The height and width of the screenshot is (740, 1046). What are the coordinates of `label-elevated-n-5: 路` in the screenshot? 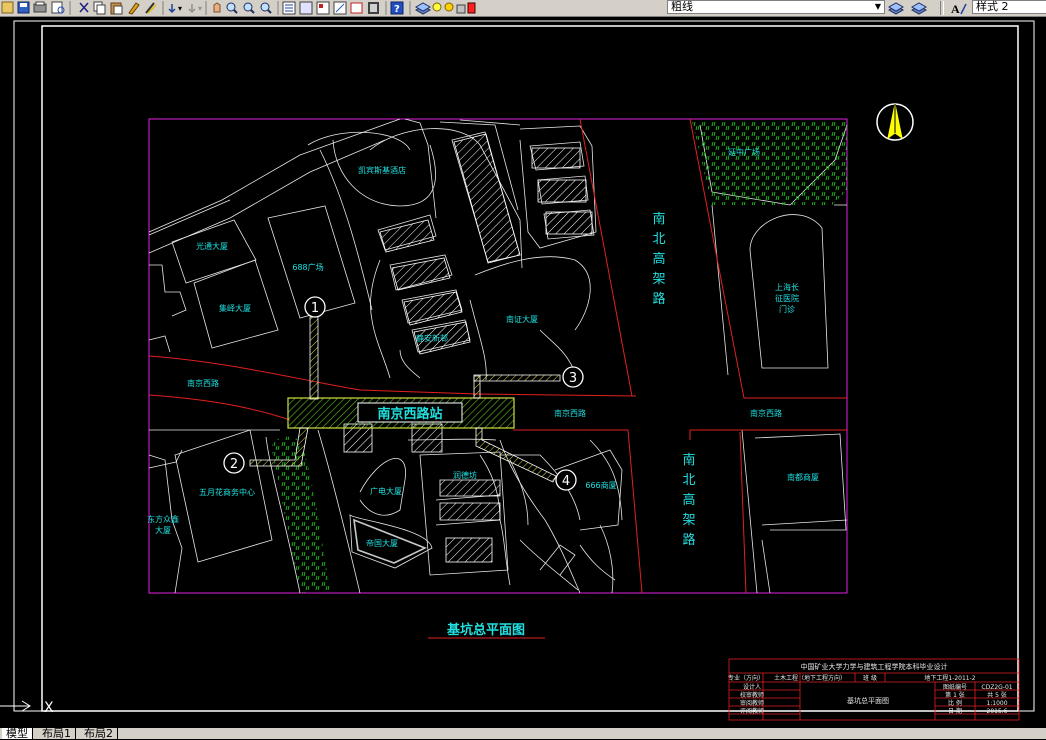 It's located at (658, 299).